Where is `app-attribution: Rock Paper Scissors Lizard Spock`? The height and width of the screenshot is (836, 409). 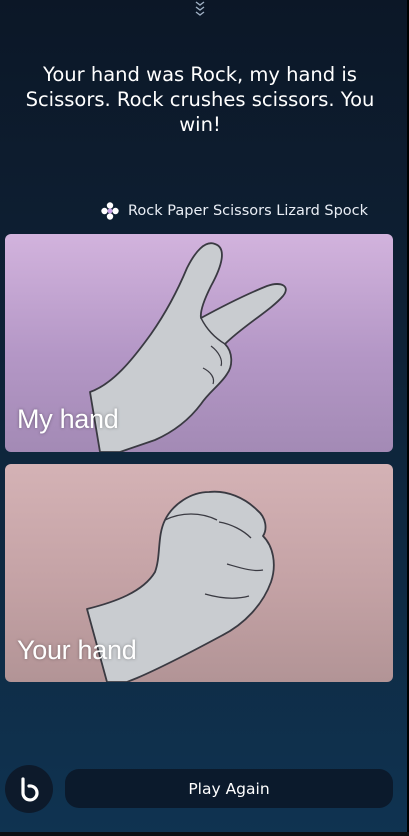
app-attribution: Rock Paper Scissors Lizard Spock is located at coordinates (234, 211).